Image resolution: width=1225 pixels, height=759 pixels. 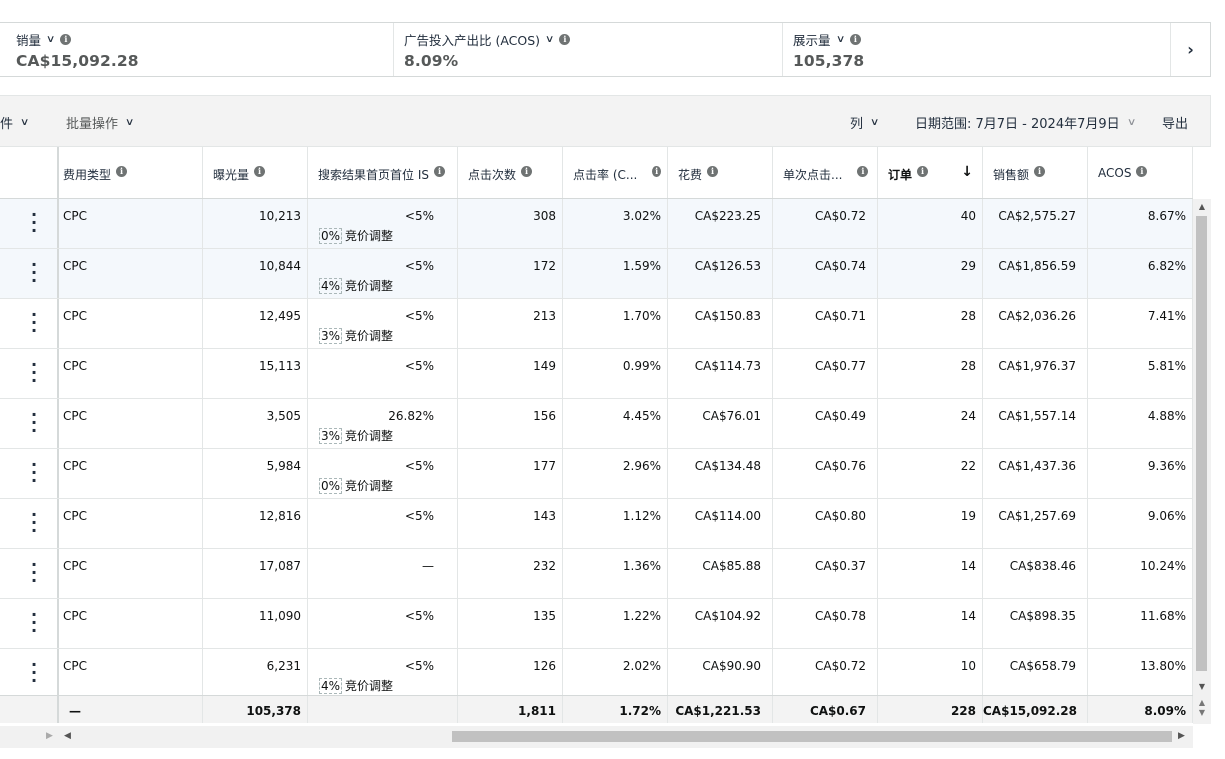 I want to click on impressions-cell: 6,231, so click(x=255, y=673).